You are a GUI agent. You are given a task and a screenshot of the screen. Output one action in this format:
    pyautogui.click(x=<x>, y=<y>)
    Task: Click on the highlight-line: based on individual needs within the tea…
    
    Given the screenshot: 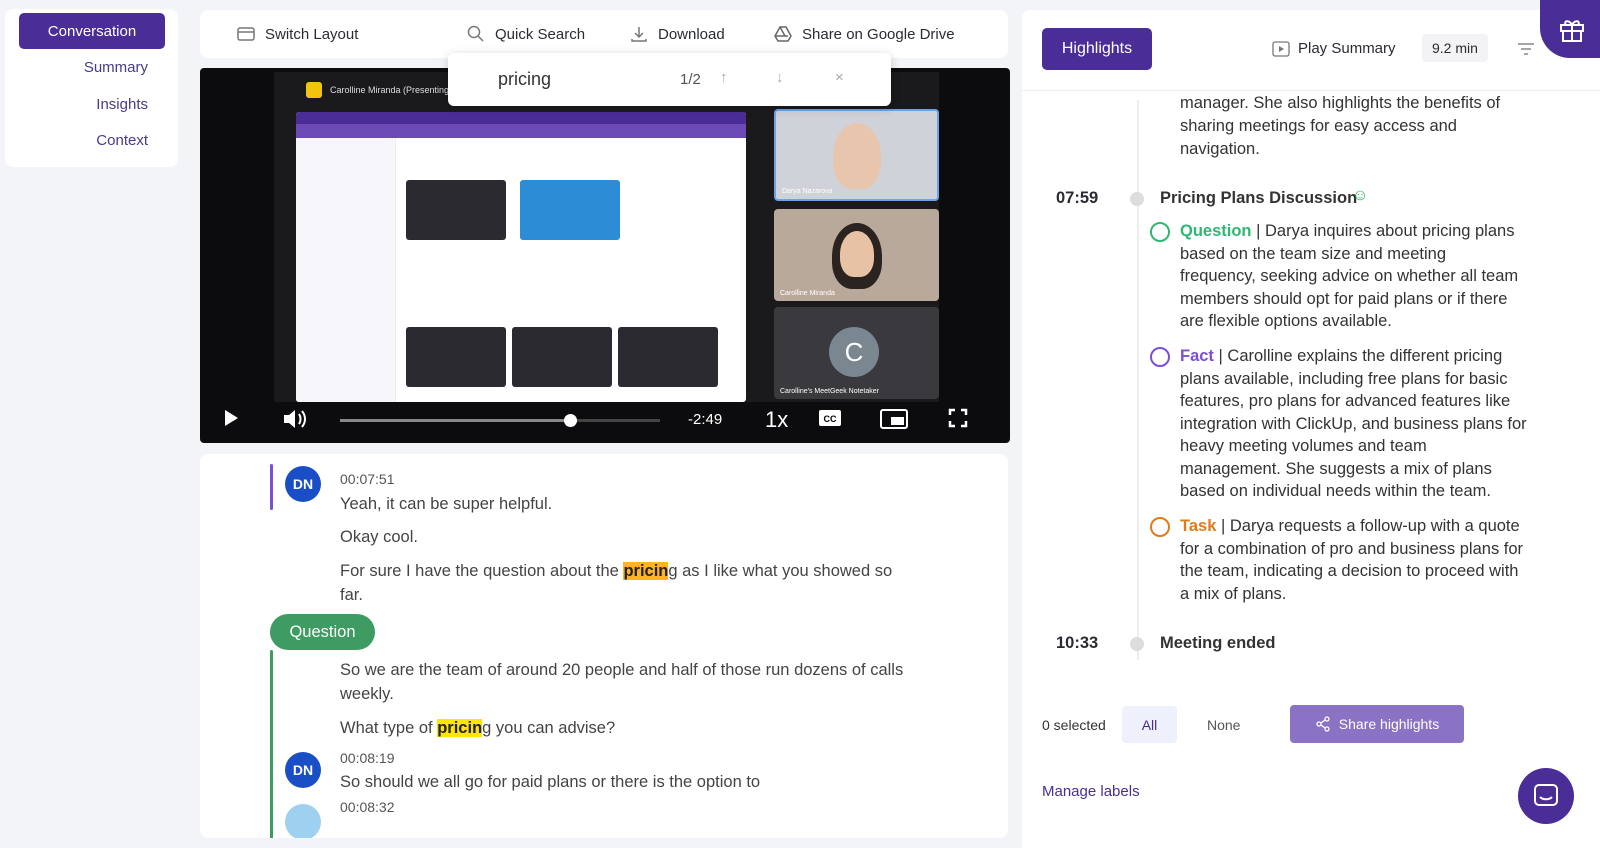 What is the action you would take?
    pyautogui.click(x=1335, y=491)
    